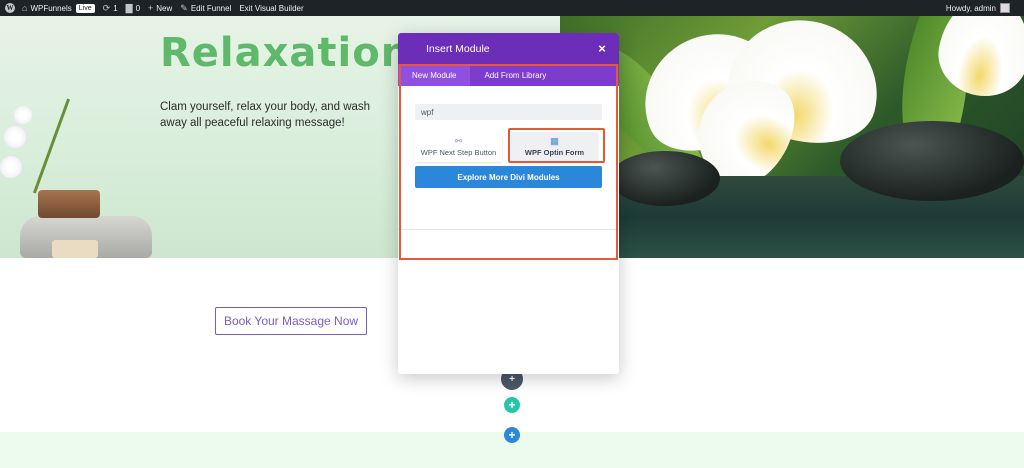 The width and height of the screenshot is (1024, 468). What do you see at coordinates (115, 8) in the screenshot?
I see `updates-count: 1` at bounding box center [115, 8].